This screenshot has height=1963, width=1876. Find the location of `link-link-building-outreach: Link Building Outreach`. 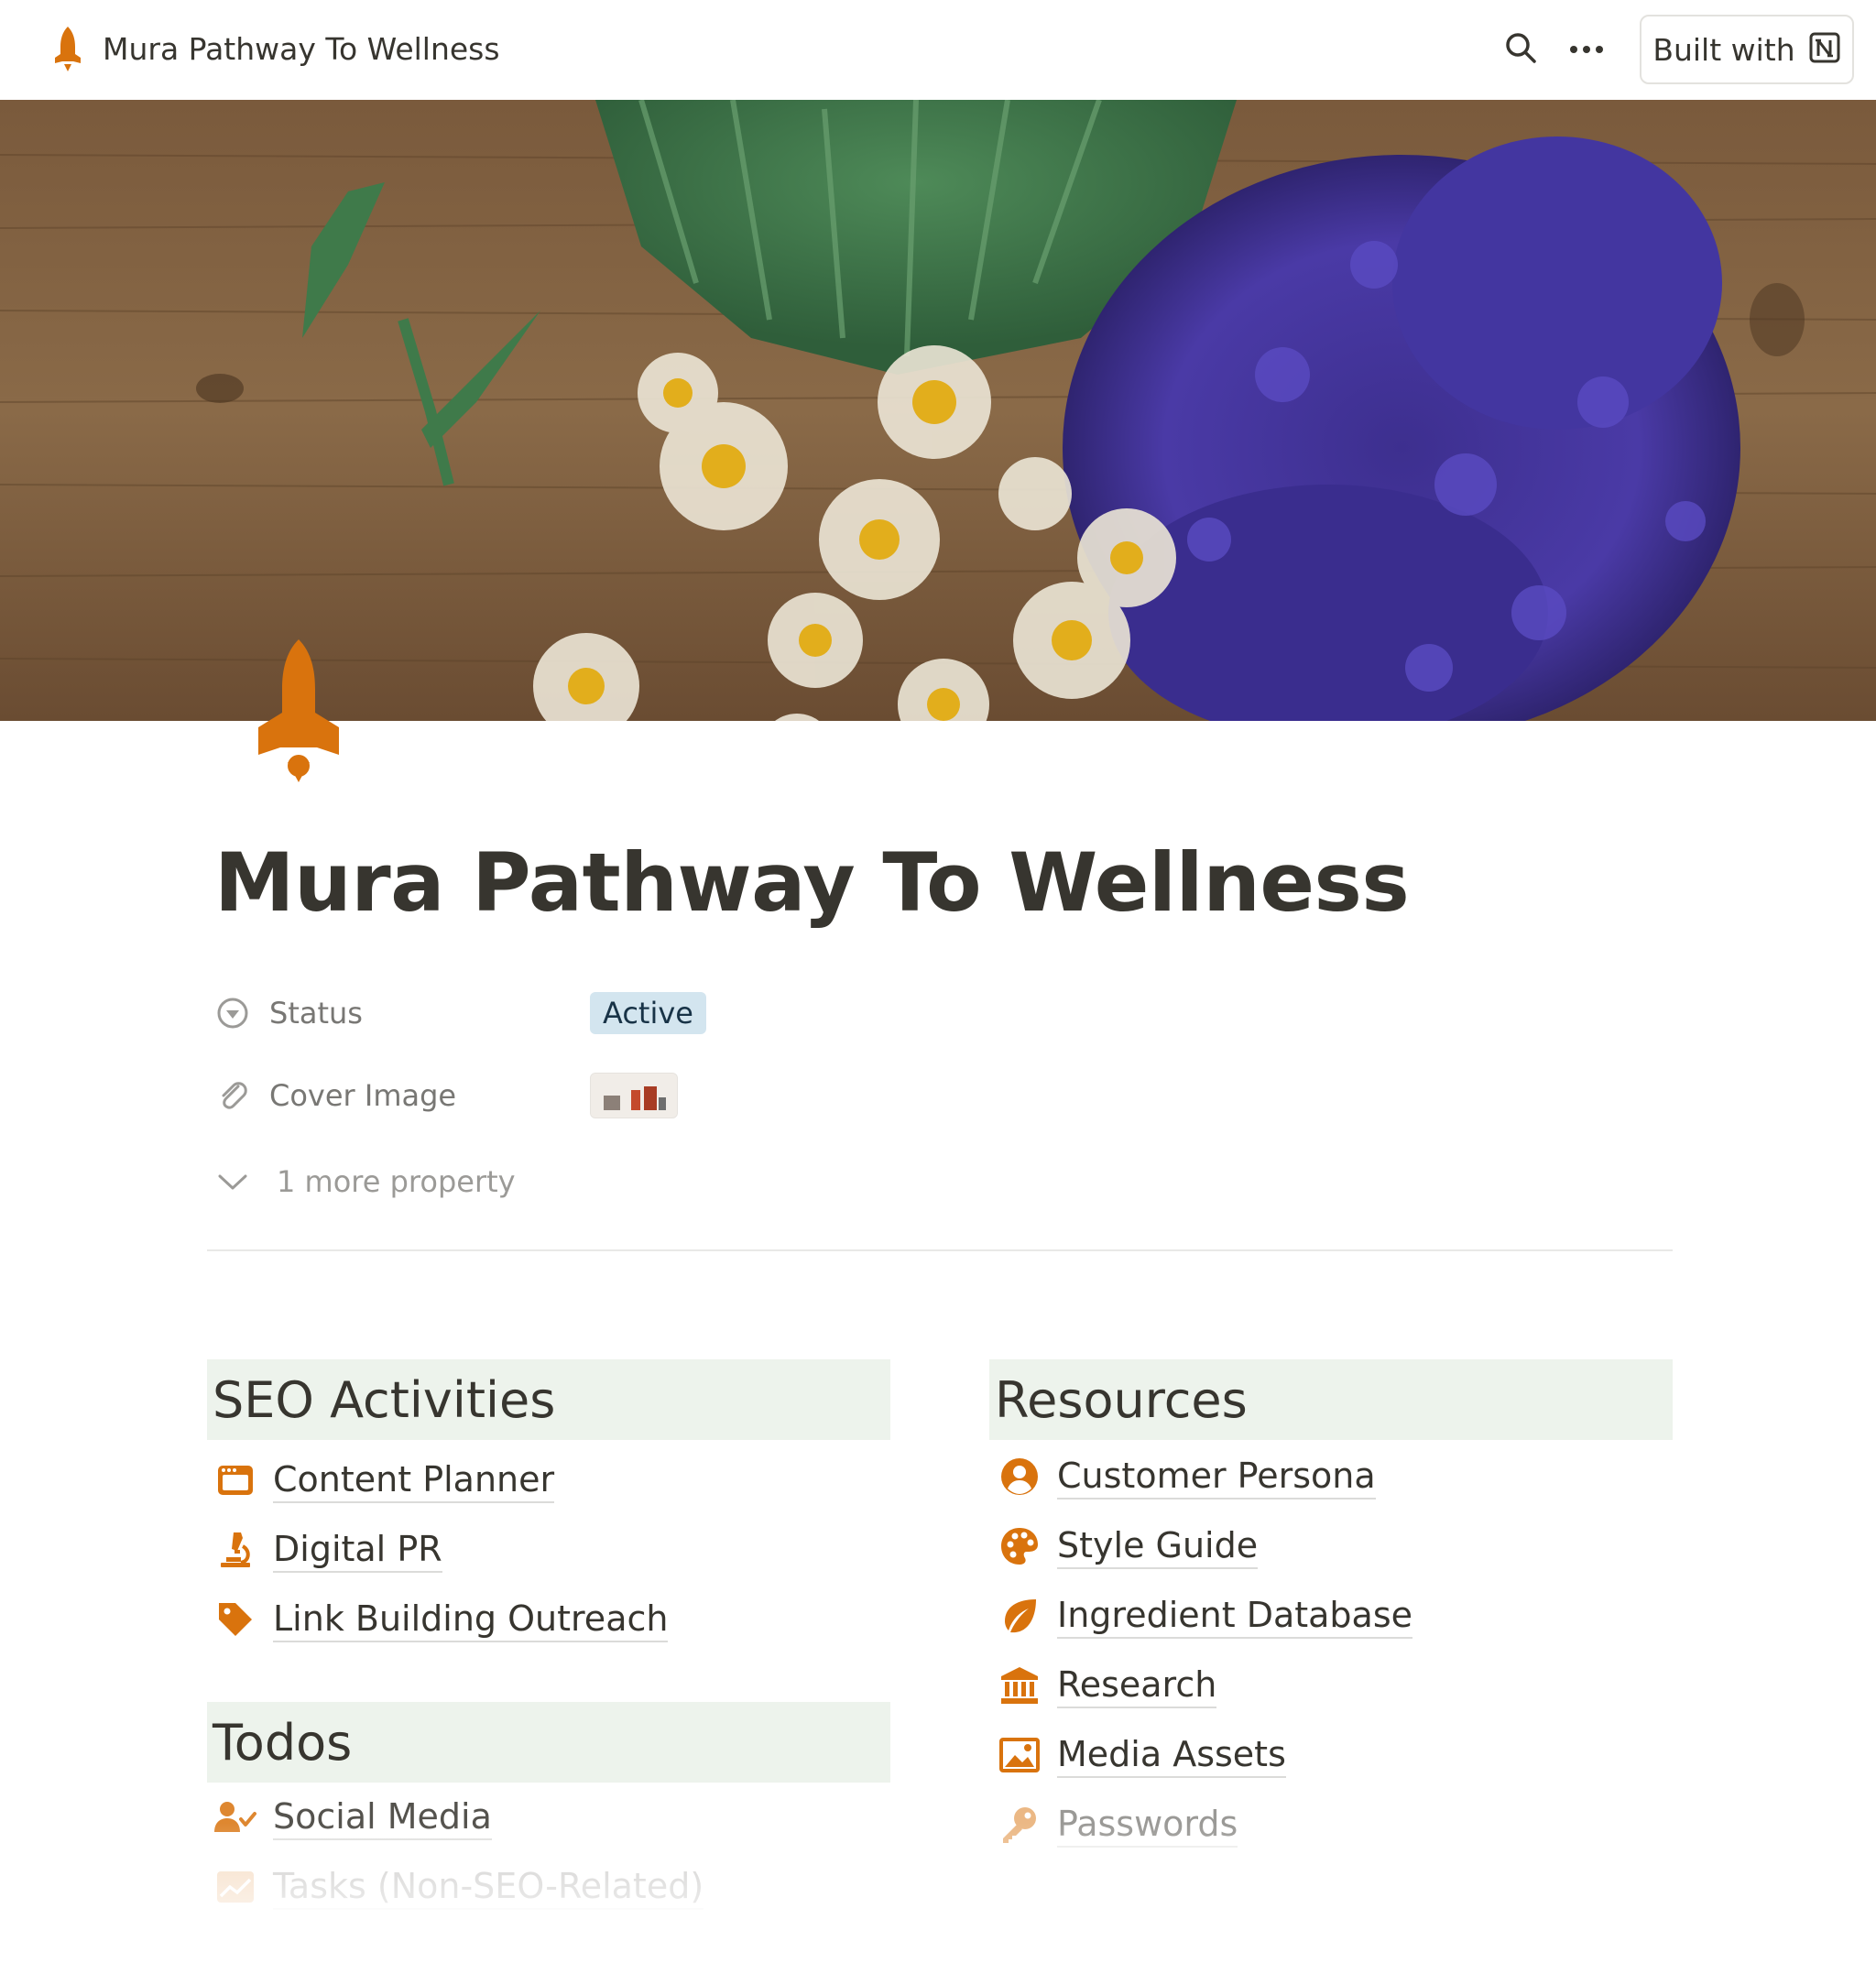

link-link-building-outreach: Link Building Outreach is located at coordinates (441, 1619).